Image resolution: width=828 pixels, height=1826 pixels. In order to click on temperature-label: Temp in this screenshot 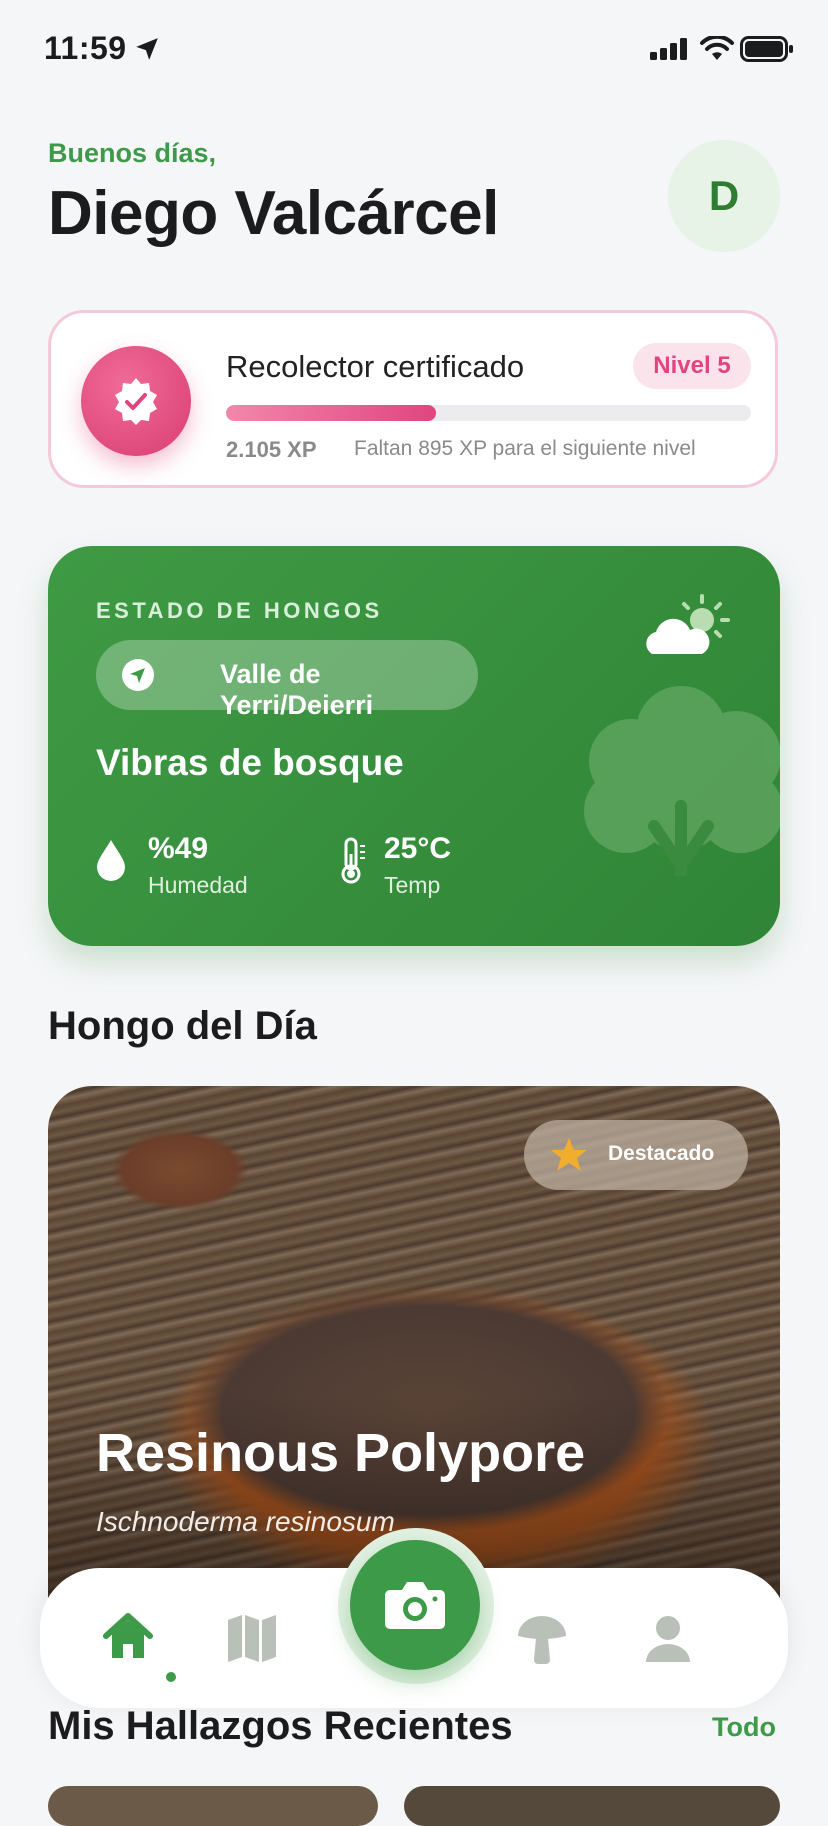, I will do `click(412, 885)`.